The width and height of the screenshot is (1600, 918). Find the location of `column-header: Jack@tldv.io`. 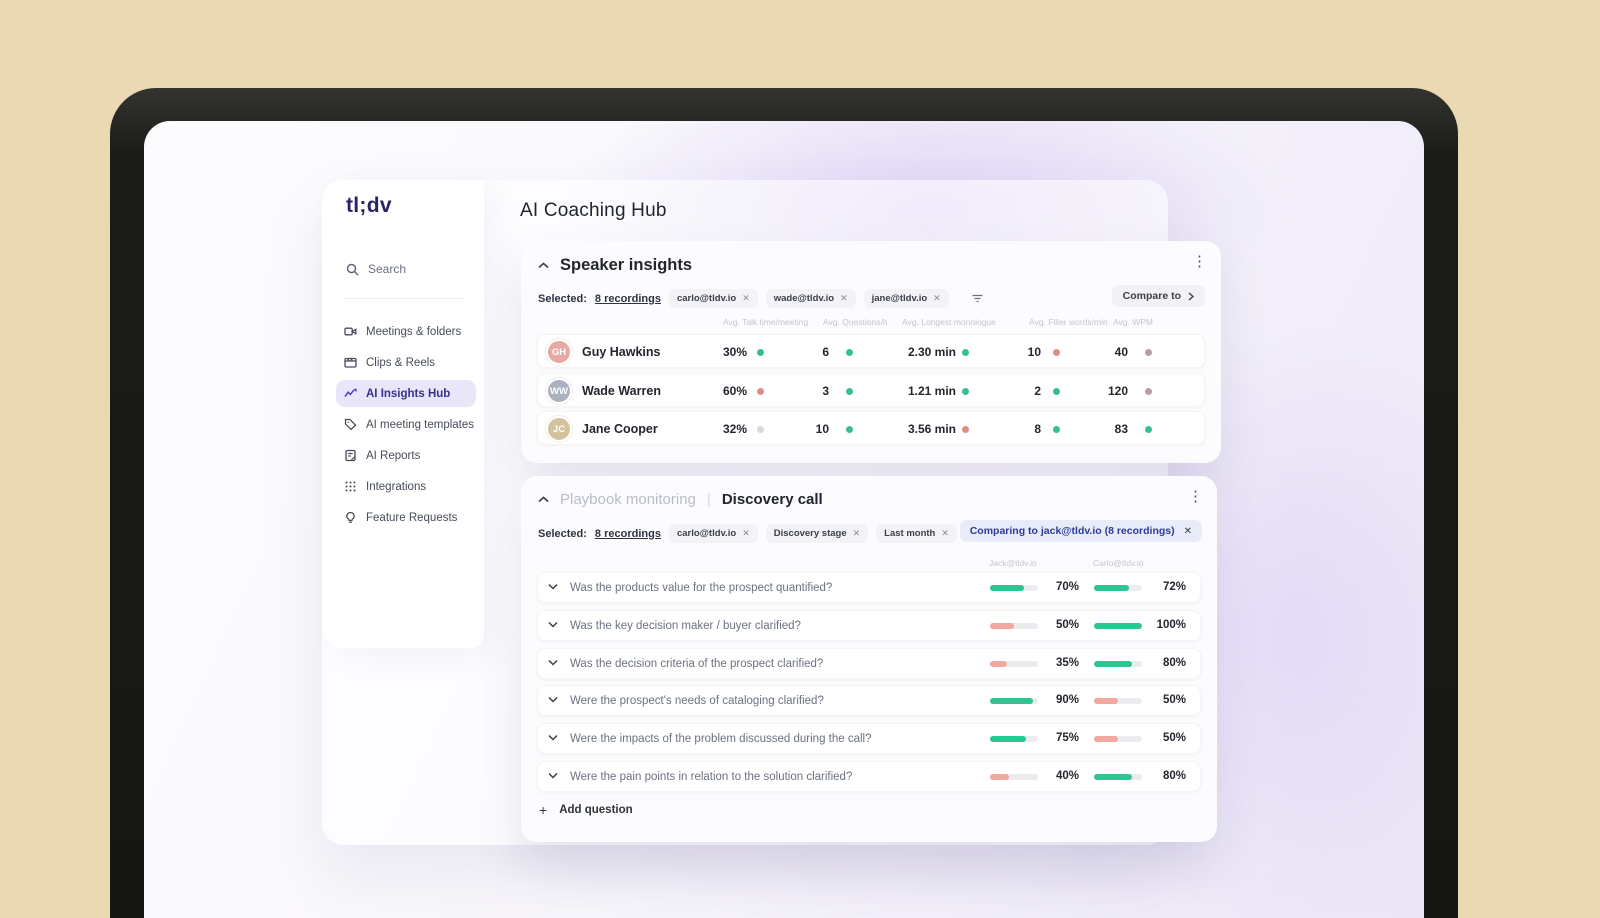

column-header: Jack@tldv.io is located at coordinates (1013, 563).